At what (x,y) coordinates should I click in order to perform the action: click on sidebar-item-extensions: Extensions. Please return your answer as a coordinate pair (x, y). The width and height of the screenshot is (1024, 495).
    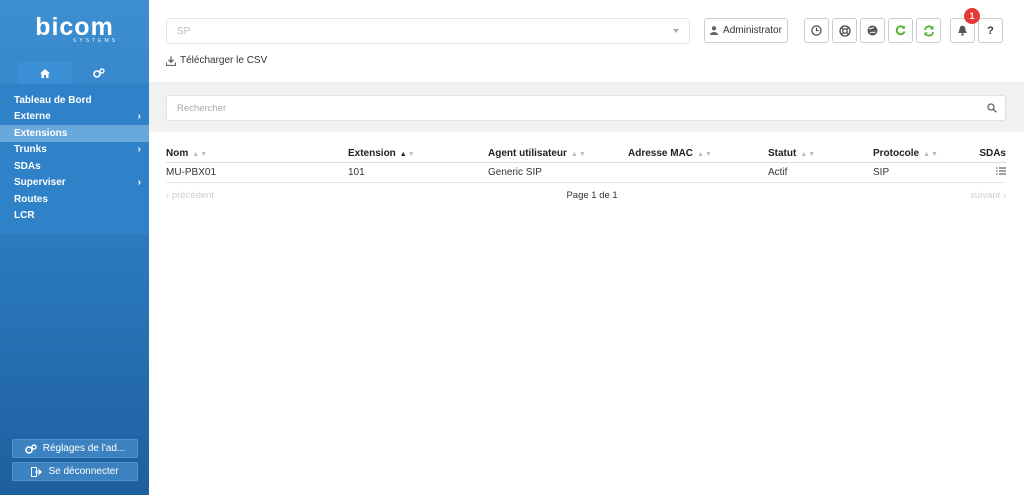
    Looking at the image, I should click on (74, 133).